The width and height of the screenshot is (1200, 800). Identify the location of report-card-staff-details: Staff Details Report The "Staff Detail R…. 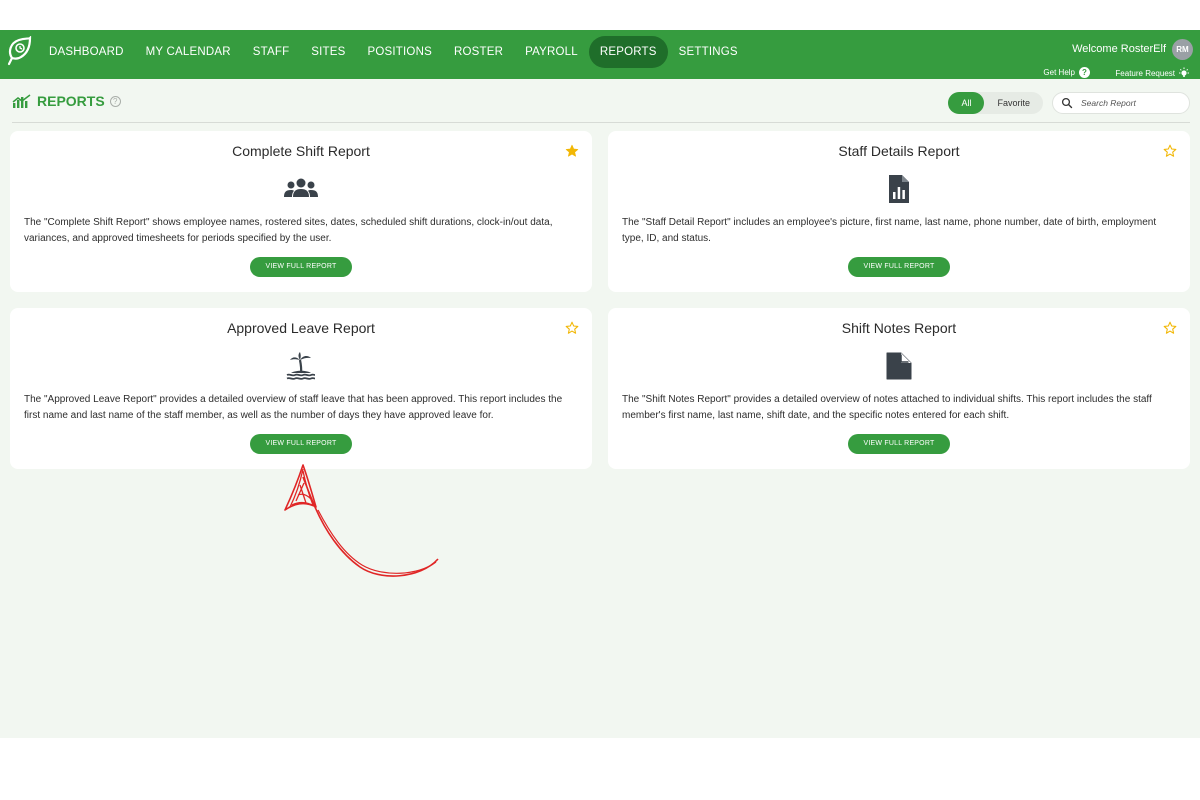
(899, 211).